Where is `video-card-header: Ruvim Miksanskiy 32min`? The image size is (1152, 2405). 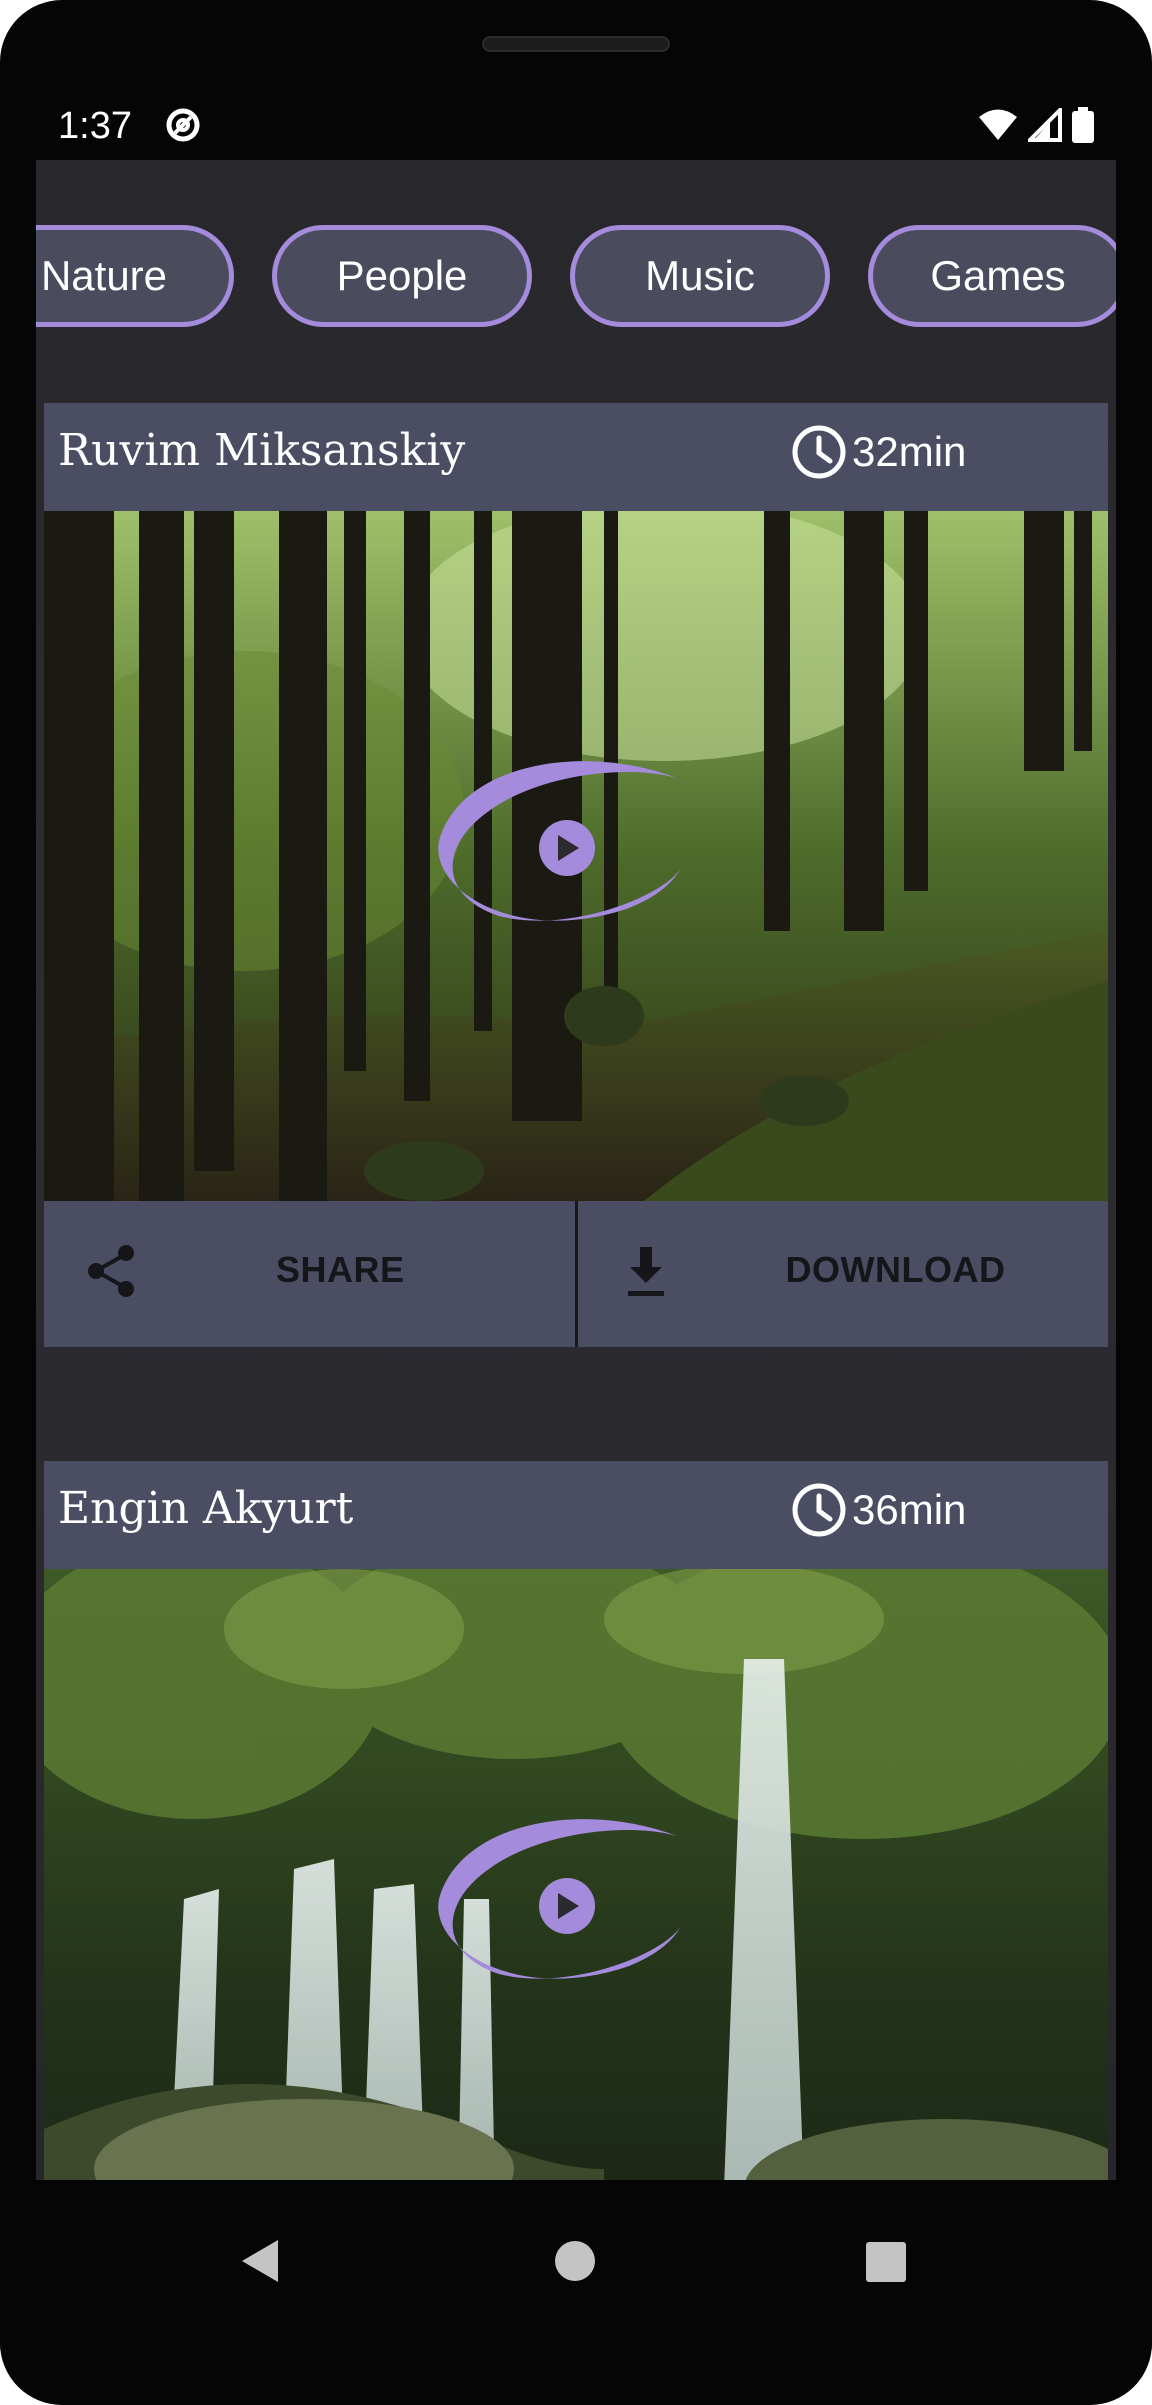 video-card-header: Ruvim Miksanskiy 32min is located at coordinates (576, 457).